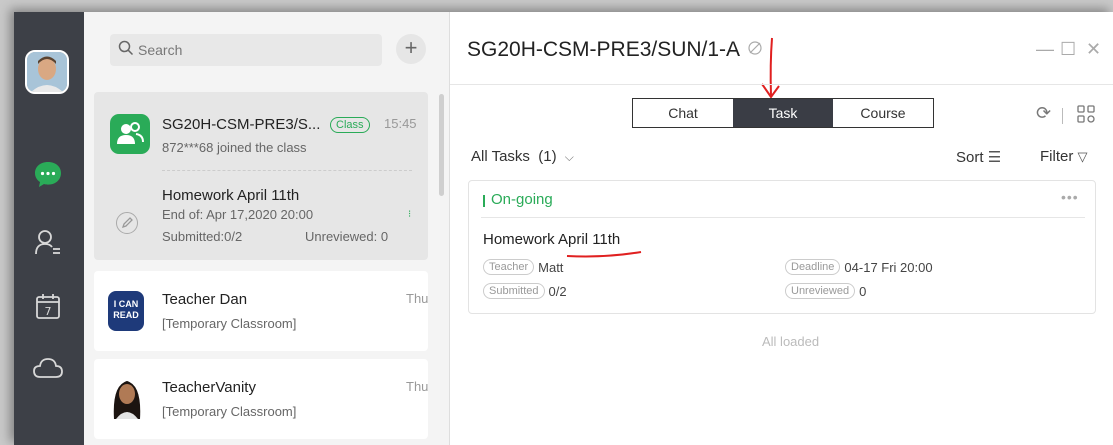 This screenshot has width=1113, height=445. I want to click on list-scrollbar, so click(441, 145).